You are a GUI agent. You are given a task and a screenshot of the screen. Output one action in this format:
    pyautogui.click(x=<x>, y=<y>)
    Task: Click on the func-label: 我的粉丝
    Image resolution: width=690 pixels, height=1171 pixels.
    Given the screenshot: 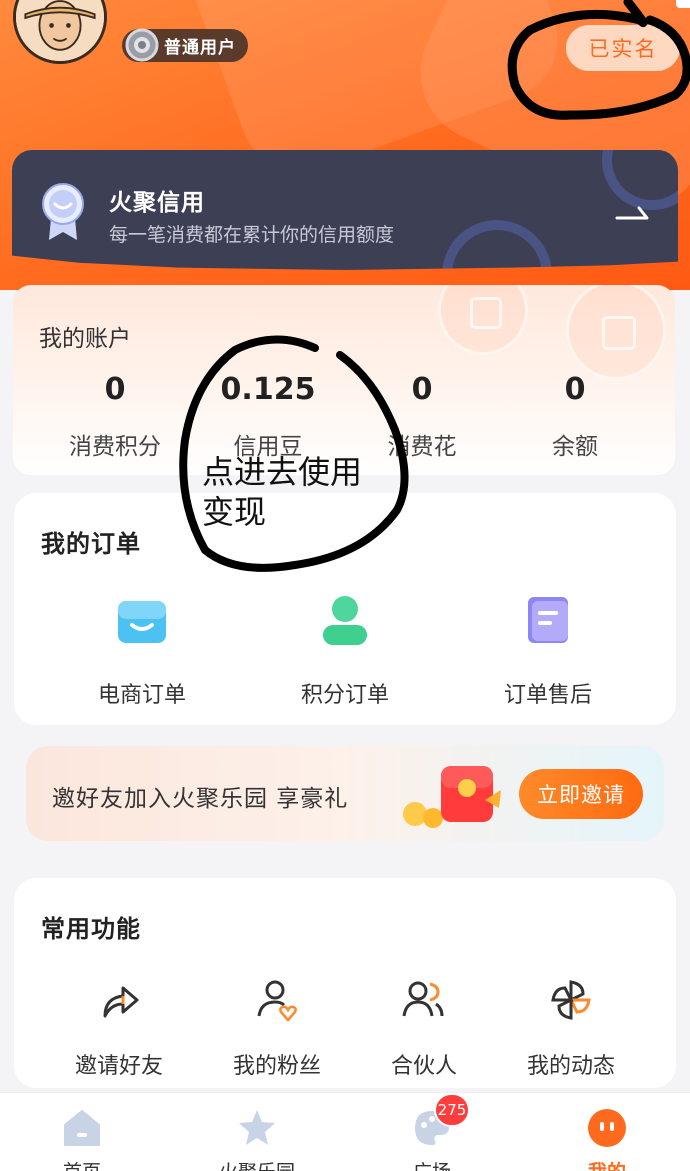 What is the action you would take?
    pyautogui.click(x=276, y=1066)
    